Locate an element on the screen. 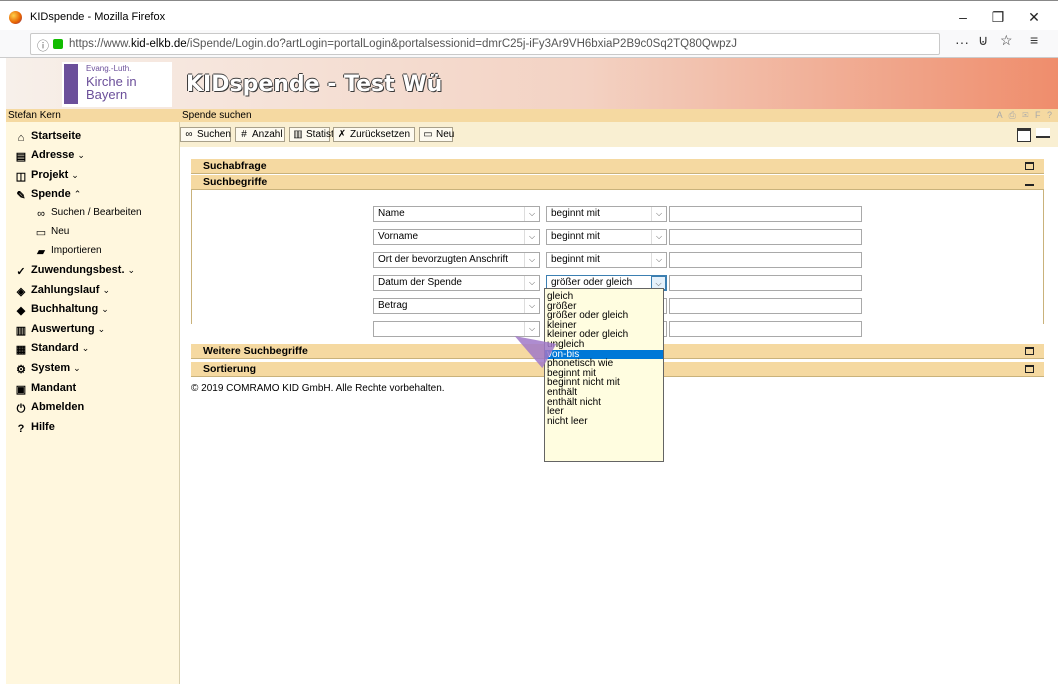  project-icon: ◫ is located at coordinates (21, 177).